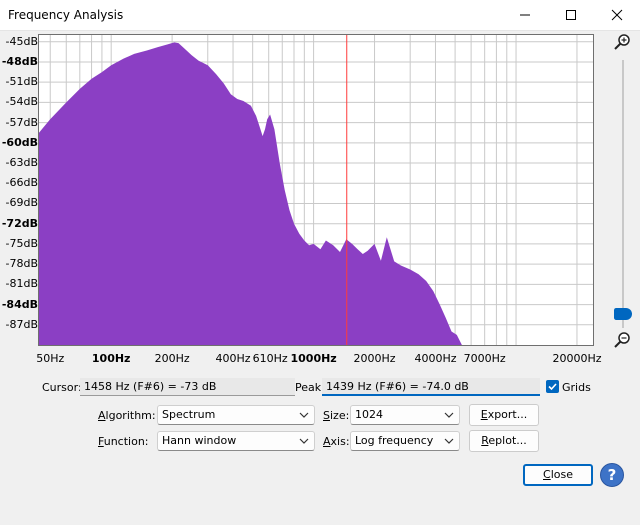 The height and width of the screenshot is (525, 640). I want to click on axis-select: Log frequency, so click(405, 441).